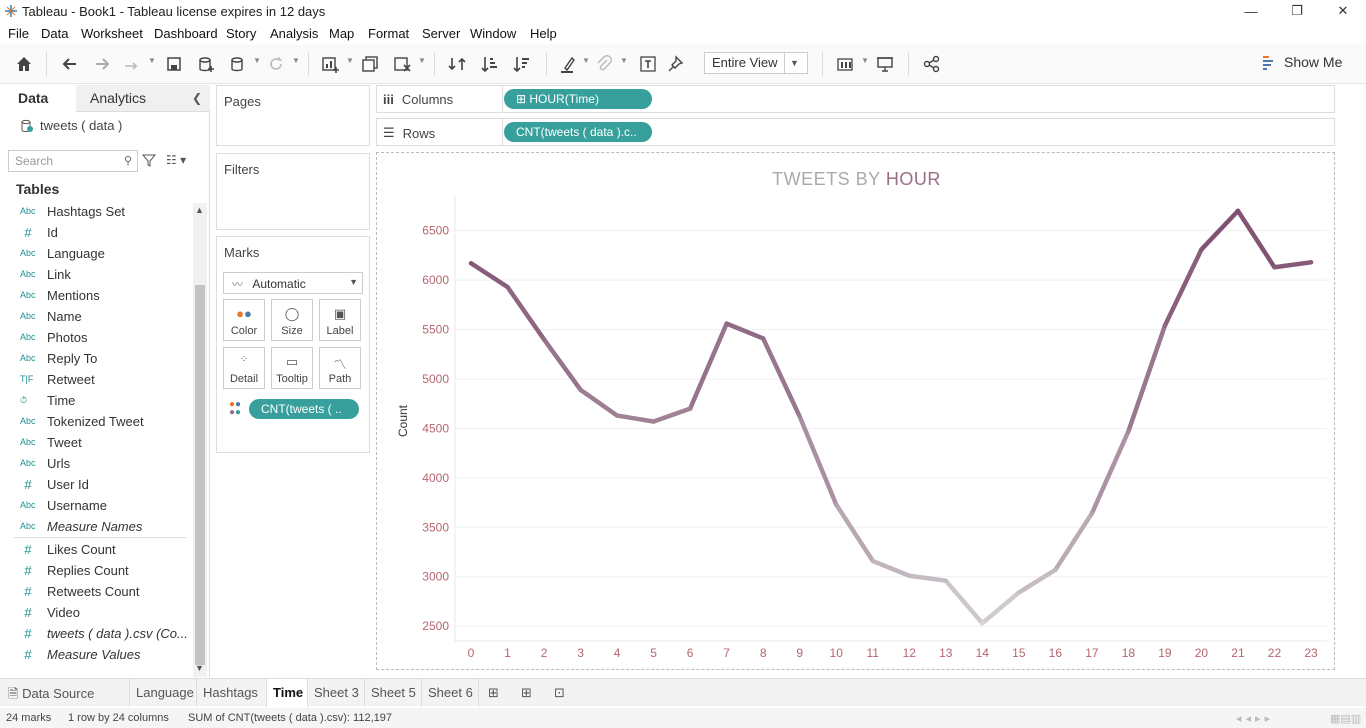 This screenshot has width=1366, height=728. Describe the element at coordinates (341, 33) in the screenshot. I see `menu-map: Map` at that location.